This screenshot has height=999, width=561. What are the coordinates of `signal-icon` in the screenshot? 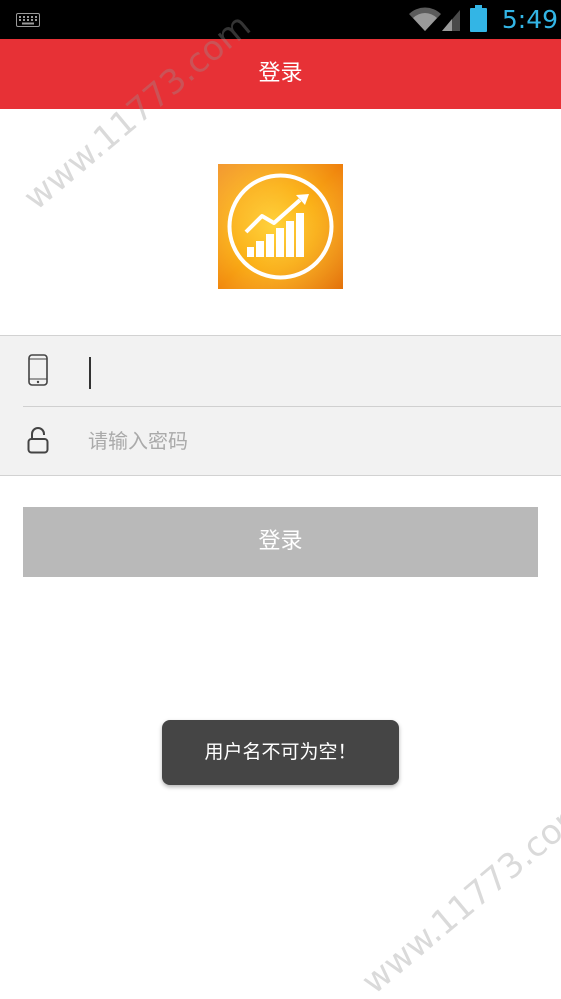 It's located at (451, 19).